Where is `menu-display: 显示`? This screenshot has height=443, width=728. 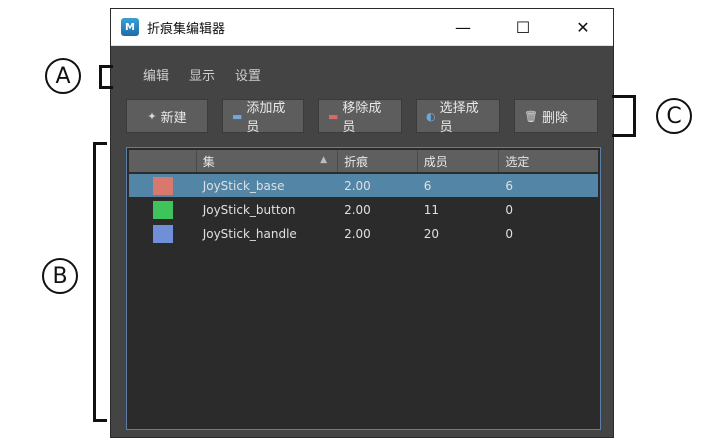
menu-display: 显示 is located at coordinates (202, 74).